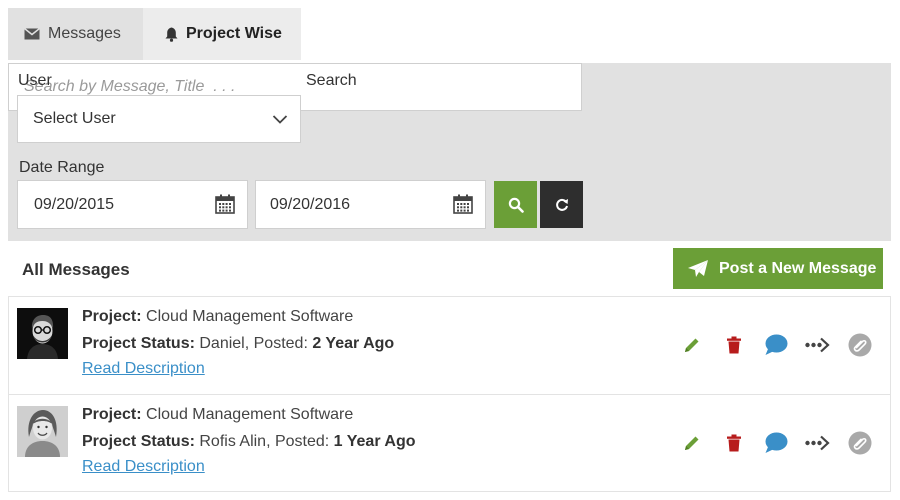 This screenshot has height=500, width=900. I want to click on tab-project-wise: Project Wise, so click(222, 34).